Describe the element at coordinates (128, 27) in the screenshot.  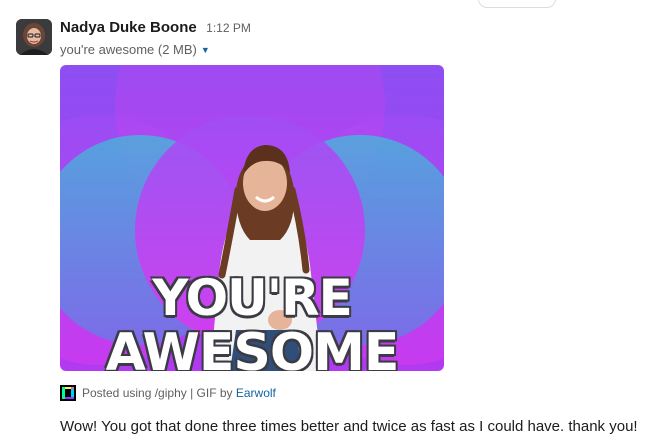
I see `author-name: Nadya Duke Boone` at that location.